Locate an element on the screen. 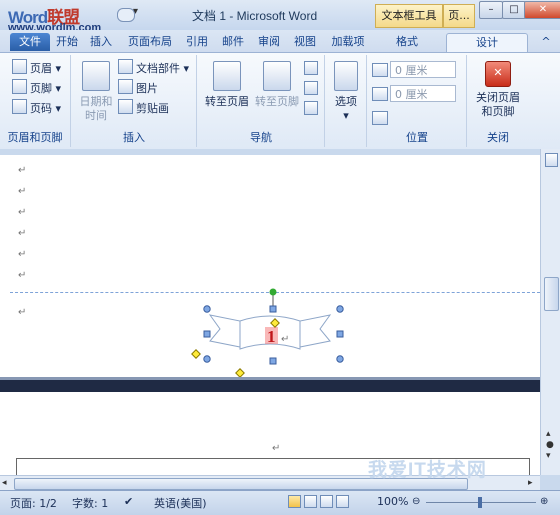  clip-art-icon is located at coordinates (125, 106).